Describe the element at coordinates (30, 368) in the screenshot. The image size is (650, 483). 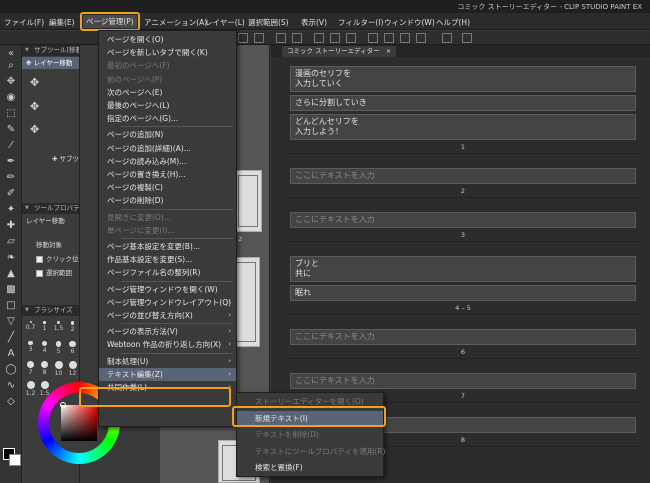
I see `brush-size-option: 7` at that location.